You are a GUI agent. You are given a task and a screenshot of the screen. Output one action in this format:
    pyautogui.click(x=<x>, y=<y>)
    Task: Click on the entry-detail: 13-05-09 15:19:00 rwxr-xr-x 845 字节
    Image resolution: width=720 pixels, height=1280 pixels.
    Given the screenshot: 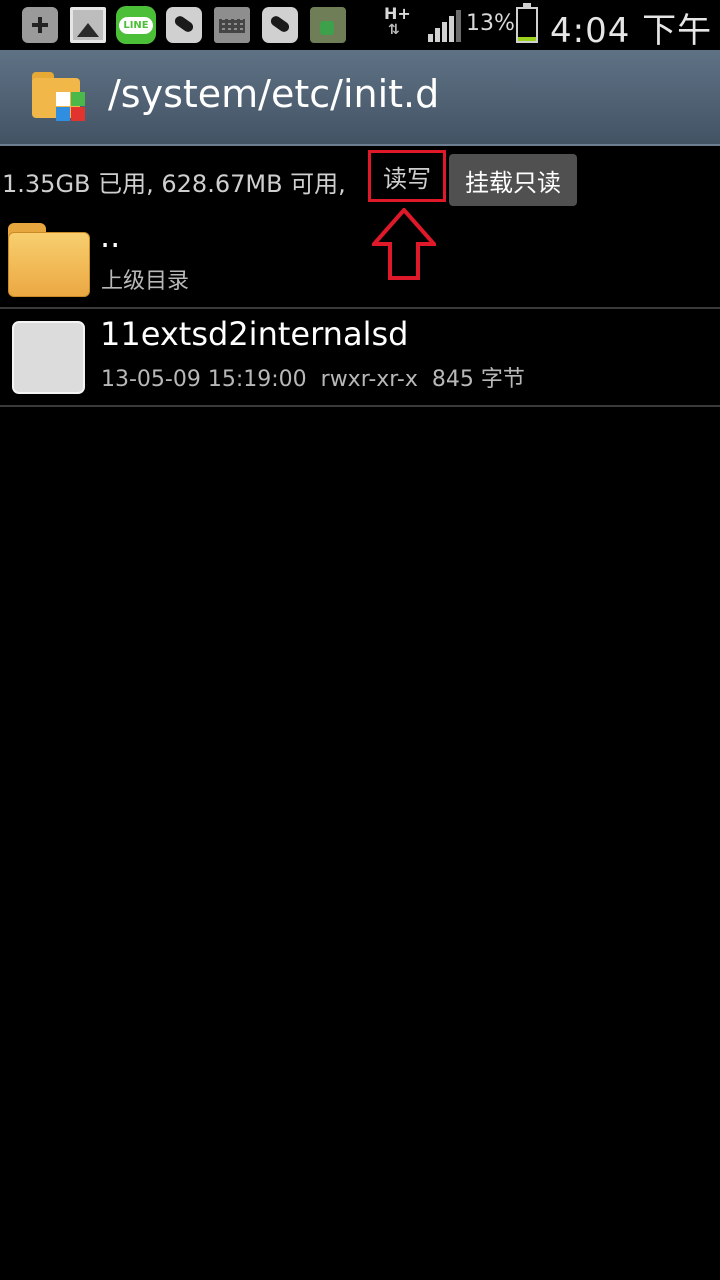 What is the action you would take?
    pyautogui.click(x=313, y=379)
    